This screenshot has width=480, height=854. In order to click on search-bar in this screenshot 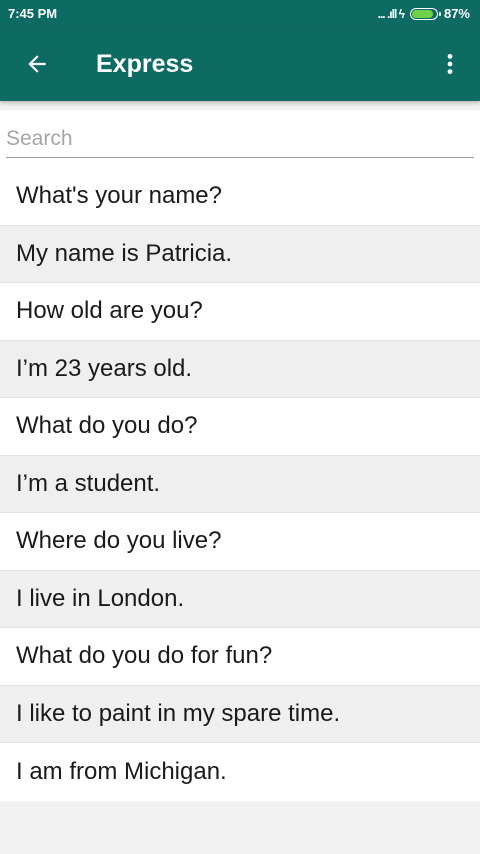, I will do `click(240, 140)`.